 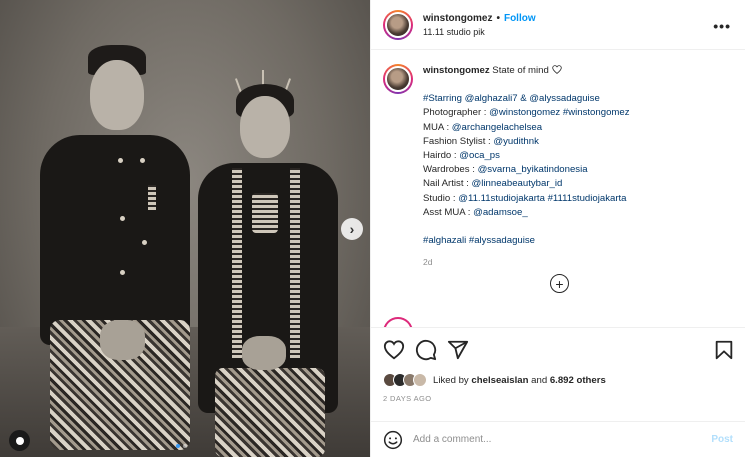 What do you see at coordinates (497, 127) in the screenshot?
I see `caption-line-2: @archangelachelsea` at bounding box center [497, 127].